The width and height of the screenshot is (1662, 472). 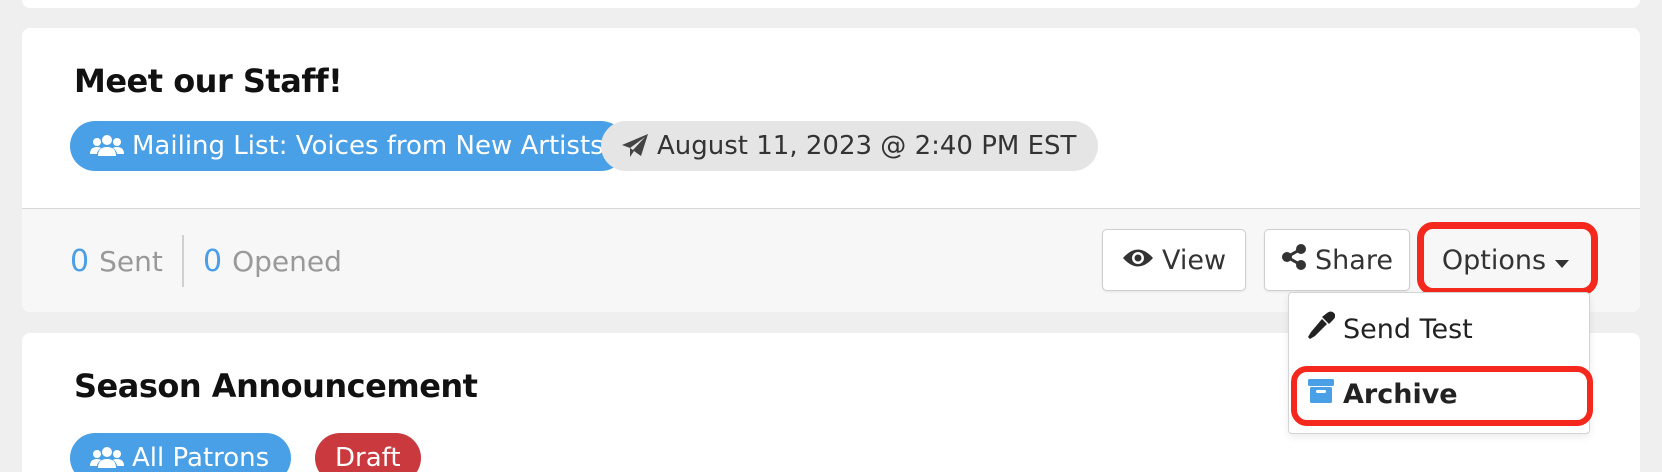 I want to click on send-test-menu-item: Send Test, so click(x=1390, y=329).